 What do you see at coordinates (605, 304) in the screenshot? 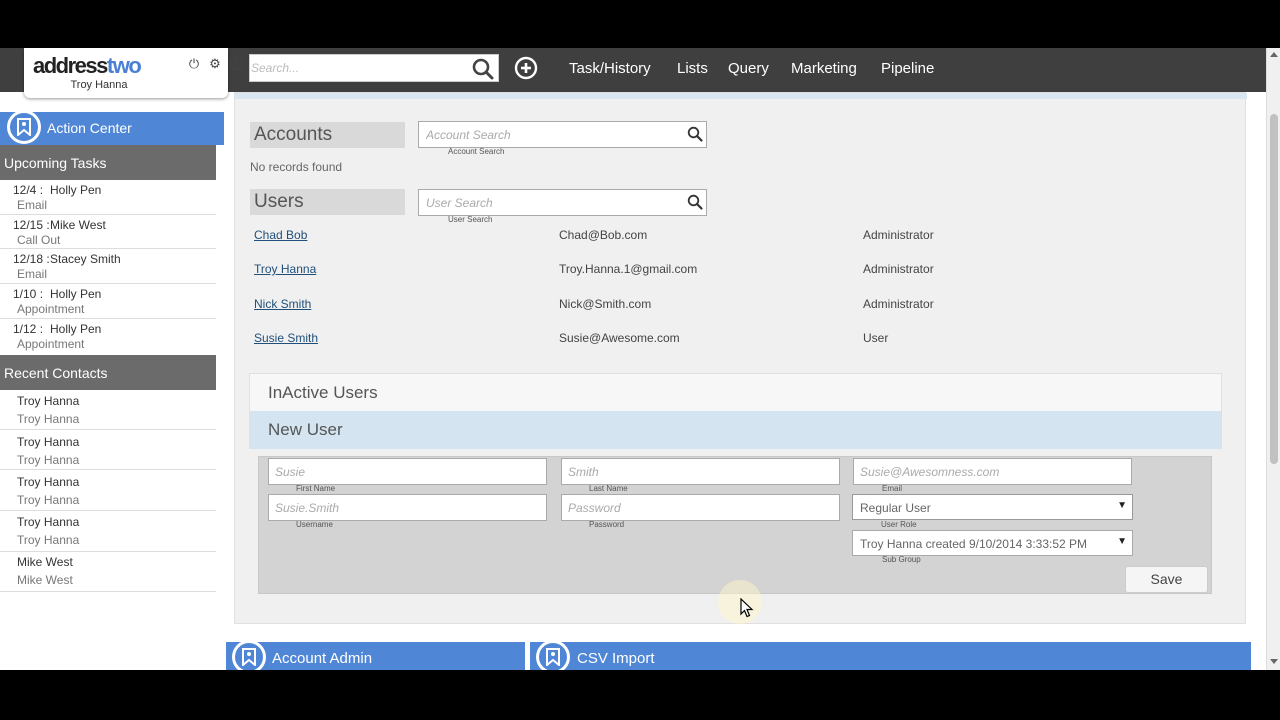
I see `user-email: Nick@Smith.com` at bounding box center [605, 304].